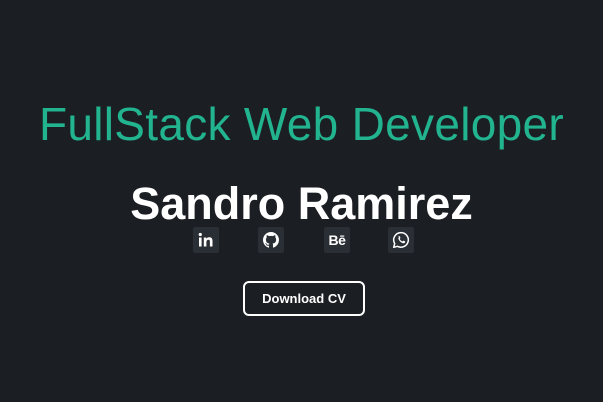 The image size is (603, 402). I want to click on linkedin-link, so click(206, 240).